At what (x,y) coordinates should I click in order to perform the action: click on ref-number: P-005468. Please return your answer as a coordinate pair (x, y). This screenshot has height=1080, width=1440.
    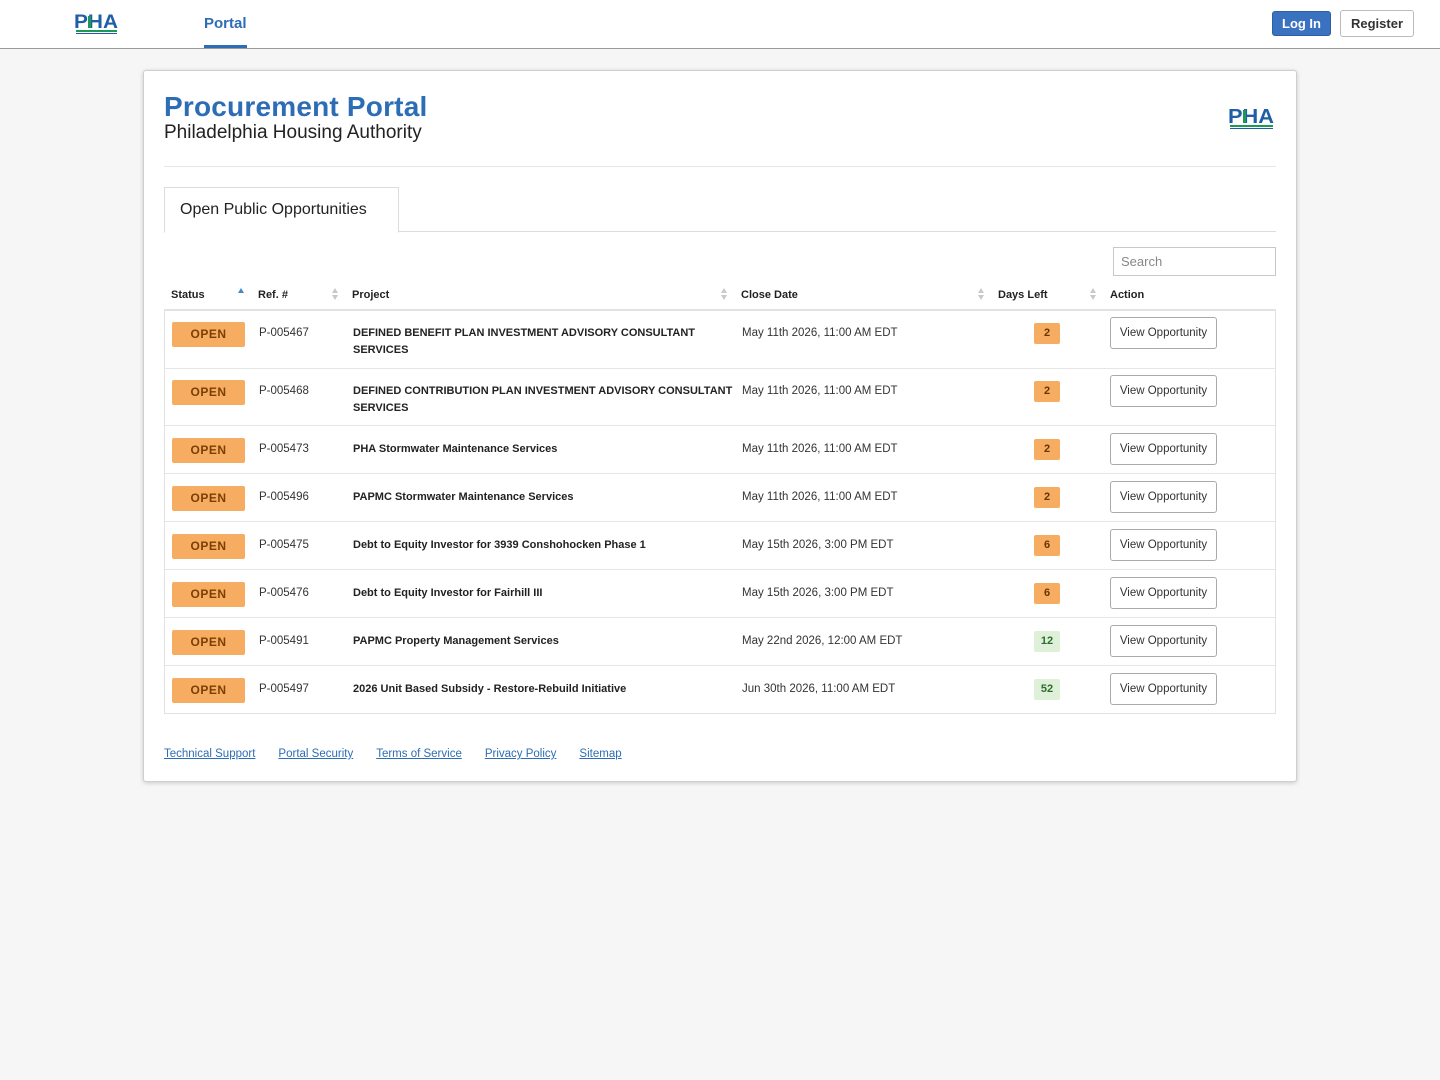
    Looking at the image, I should click on (284, 391).